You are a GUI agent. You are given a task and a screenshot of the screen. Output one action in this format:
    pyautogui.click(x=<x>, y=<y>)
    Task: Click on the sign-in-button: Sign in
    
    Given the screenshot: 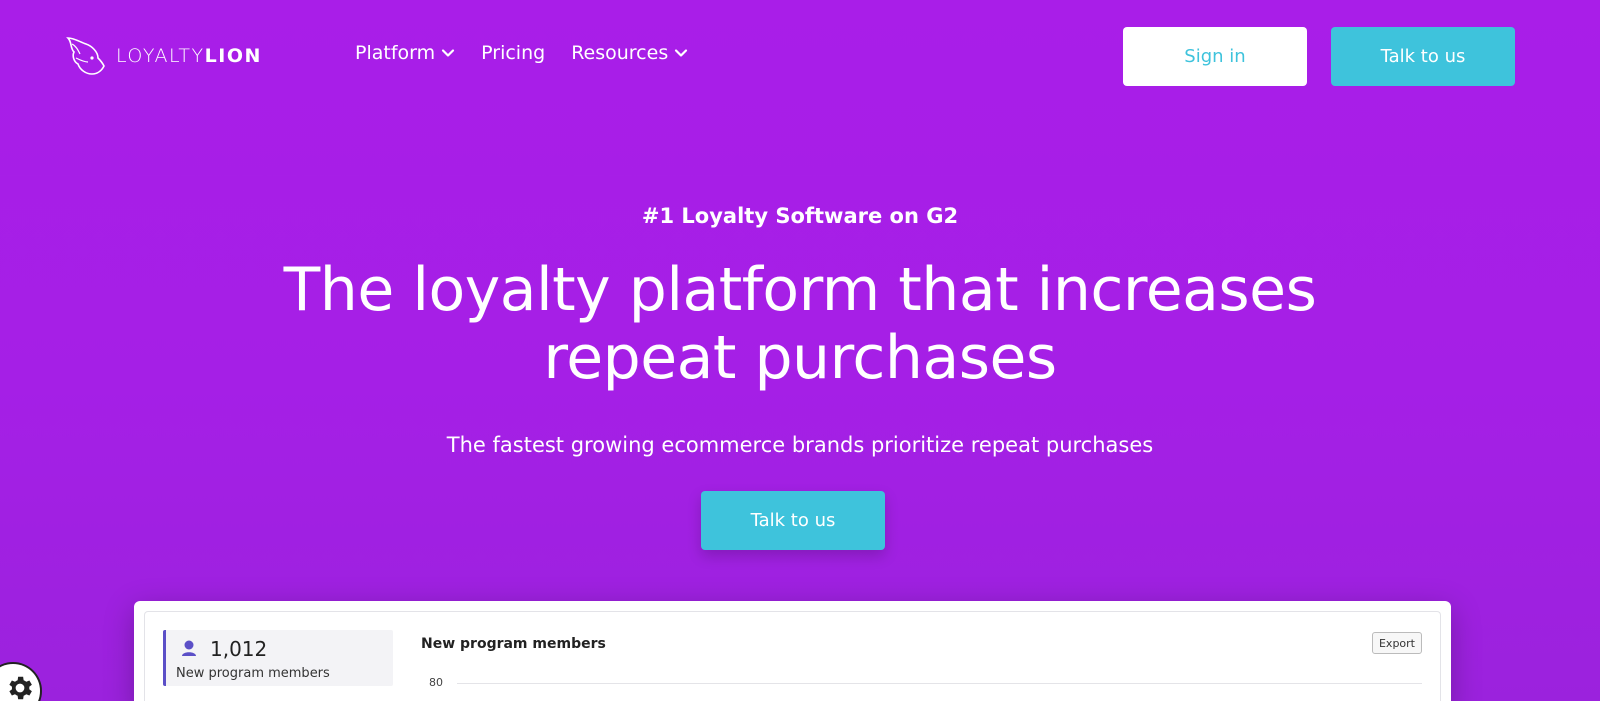 What is the action you would take?
    pyautogui.click(x=1215, y=56)
    